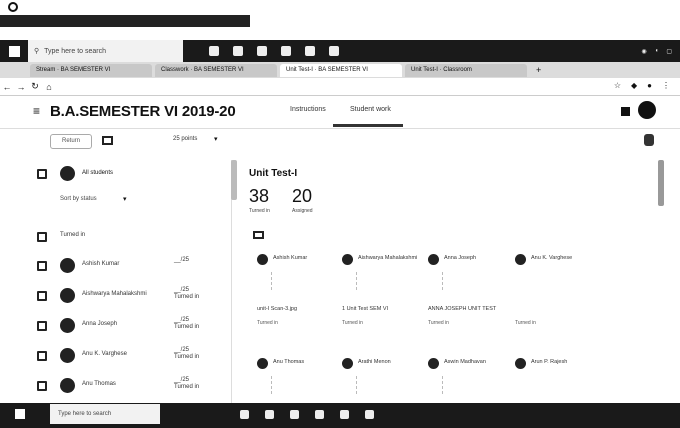 This screenshot has width=680, height=428. Describe the element at coordinates (115, 268) in the screenshot. I see `student-row: Ashish Kumar __/25` at that location.